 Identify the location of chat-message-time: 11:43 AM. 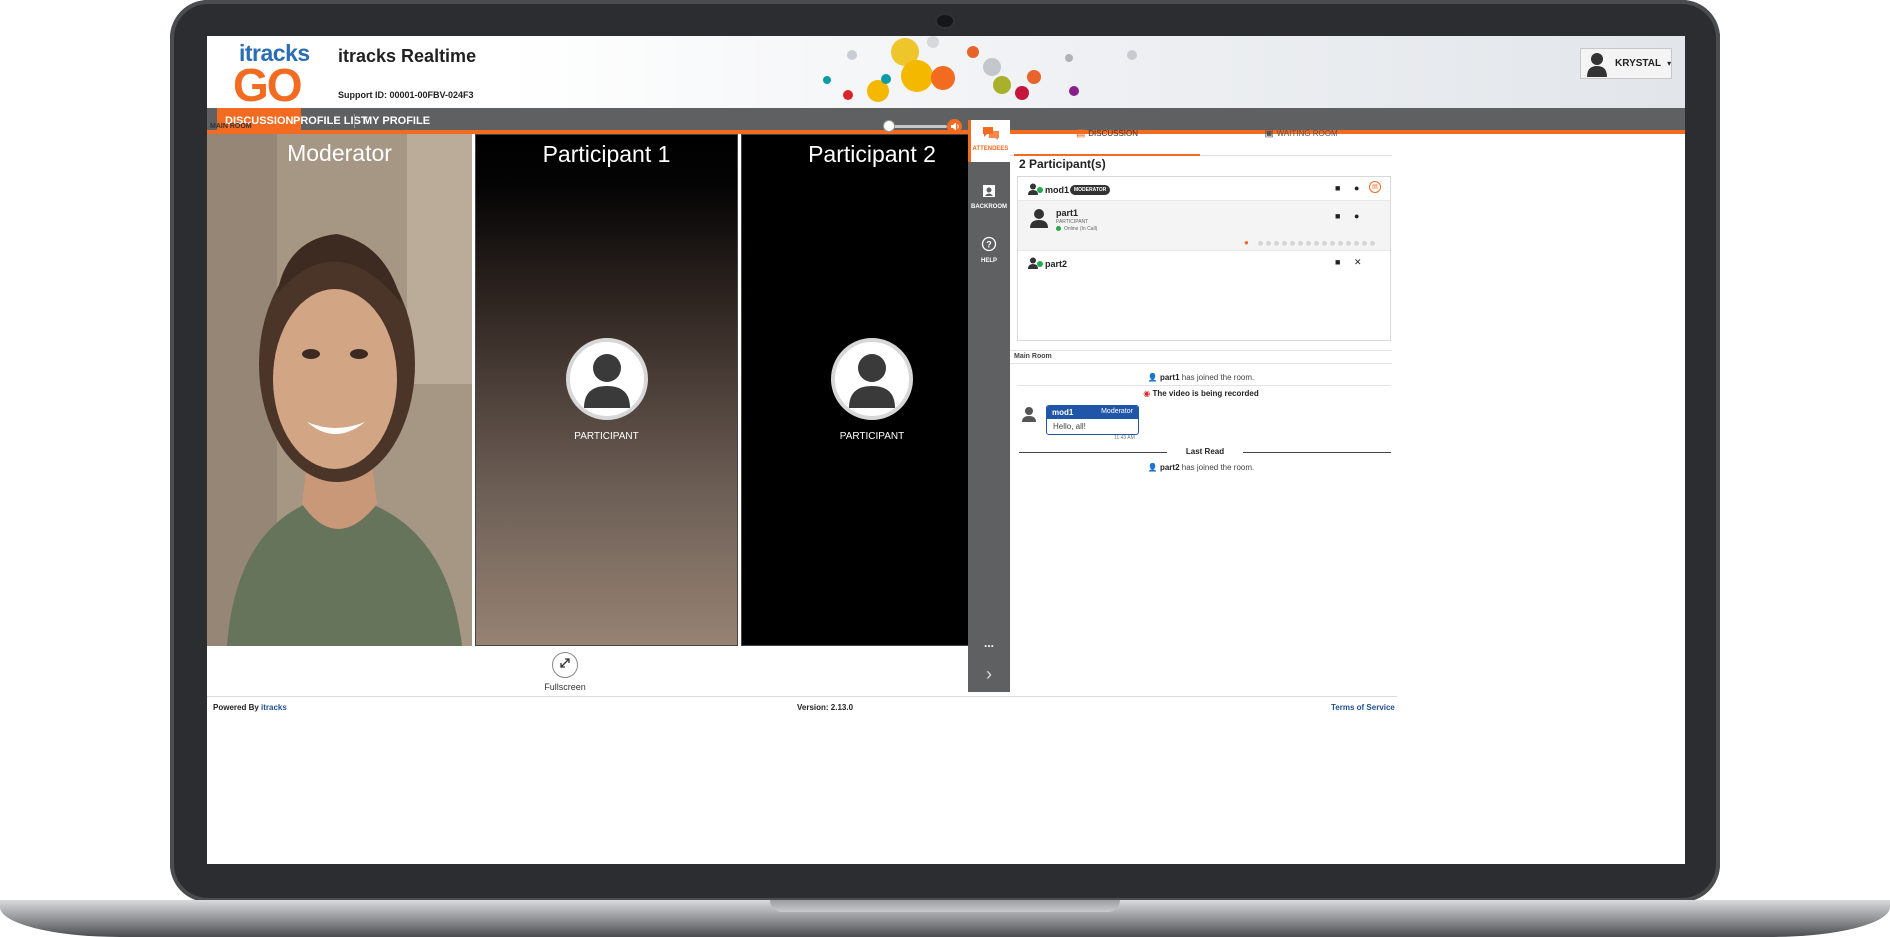
(1124, 438).